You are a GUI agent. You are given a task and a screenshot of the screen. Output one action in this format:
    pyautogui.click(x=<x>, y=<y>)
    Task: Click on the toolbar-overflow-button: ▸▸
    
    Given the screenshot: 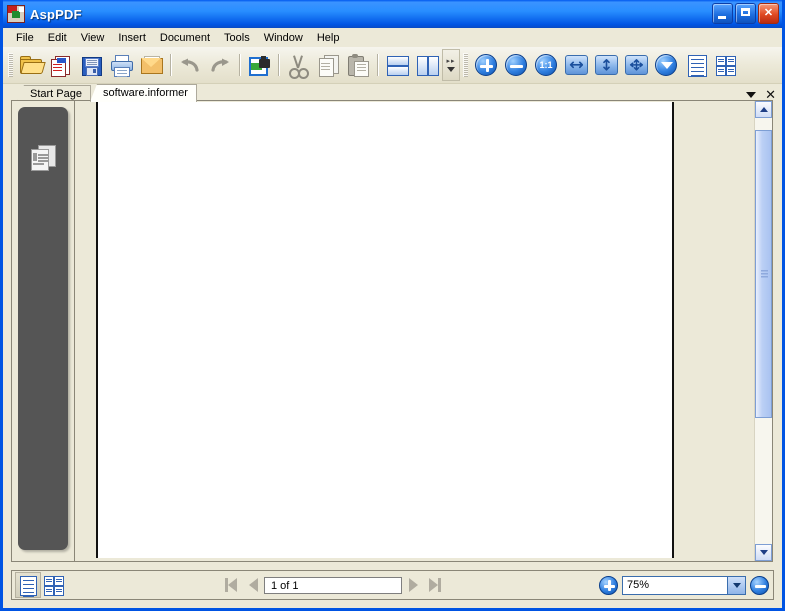 What is the action you would take?
    pyautogui.click(x=451, y=65)
    